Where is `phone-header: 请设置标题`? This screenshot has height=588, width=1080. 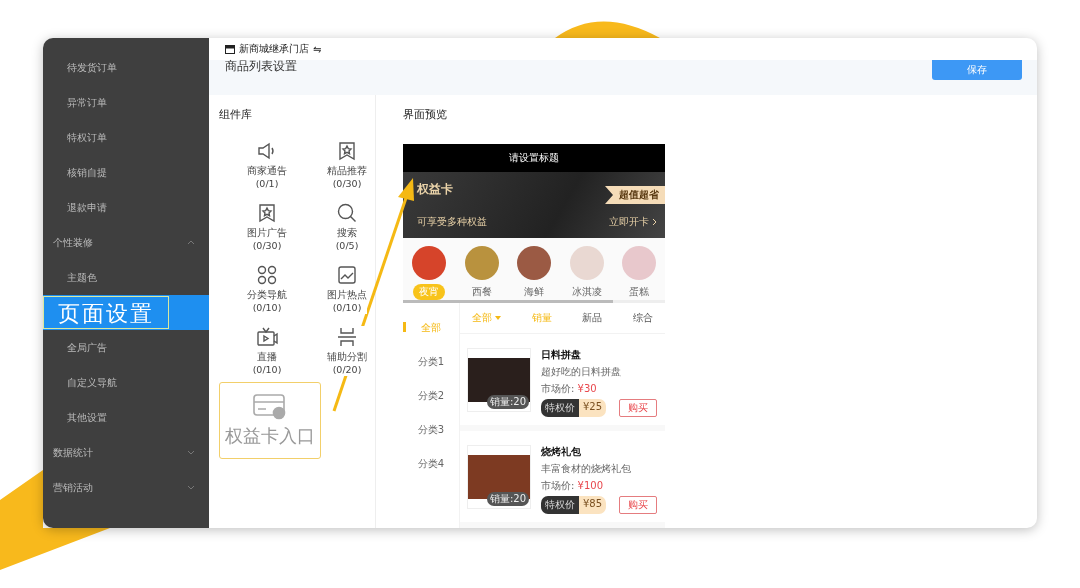
phone-header: 请设置标题 is located at coordinates (534, 158).